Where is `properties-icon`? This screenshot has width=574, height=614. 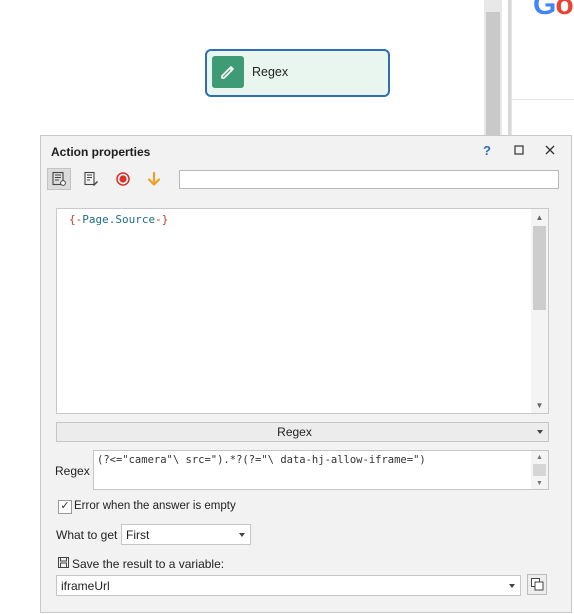 properties-icon is located at coordinates (59, 178).